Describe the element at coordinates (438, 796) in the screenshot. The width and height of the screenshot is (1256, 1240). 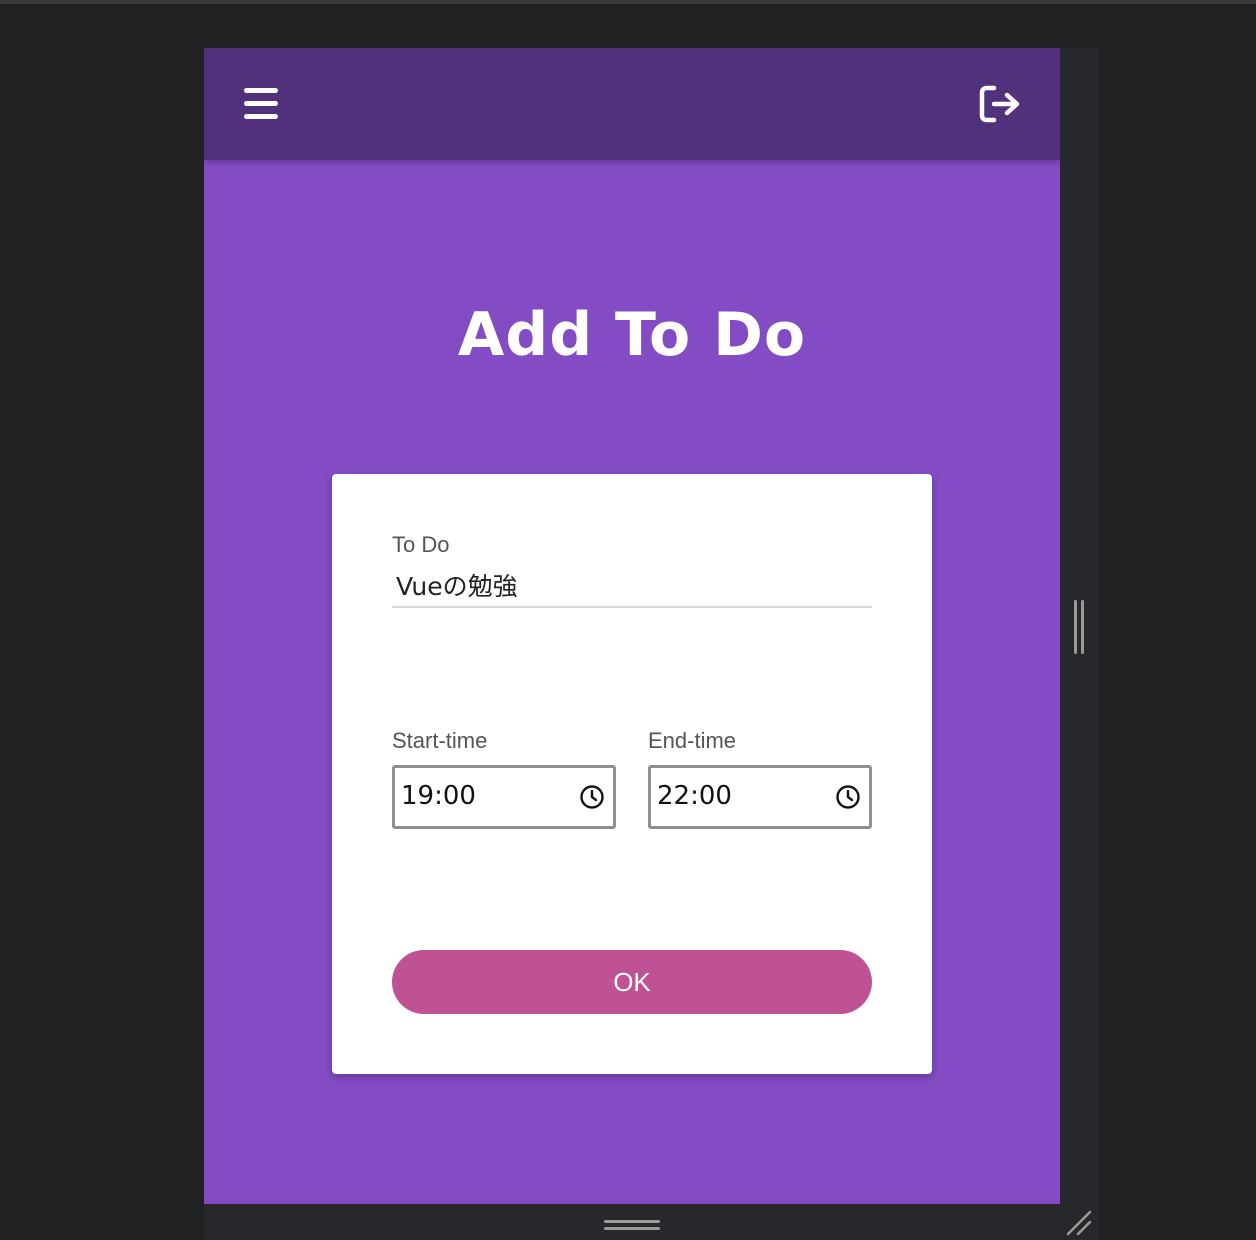
I see `start-time-value: 19:00` at that location.